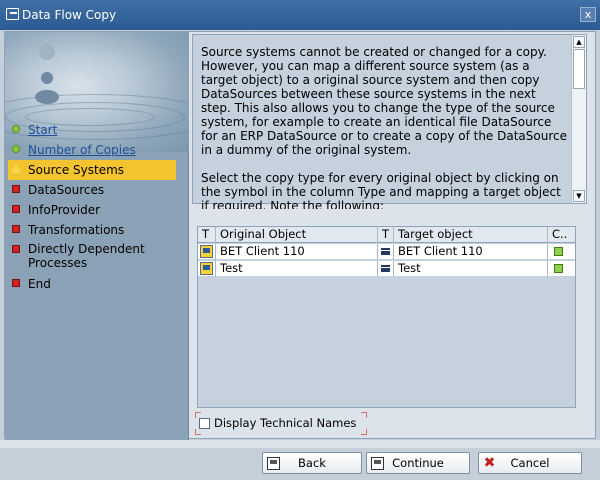 Image resolution: width=600 pixels, height=480 pixels. What do you see at coordinates (297, 252) in the screenshot?
I see `original-object-cell: BET Client 110` at bounding box center [297, 252].